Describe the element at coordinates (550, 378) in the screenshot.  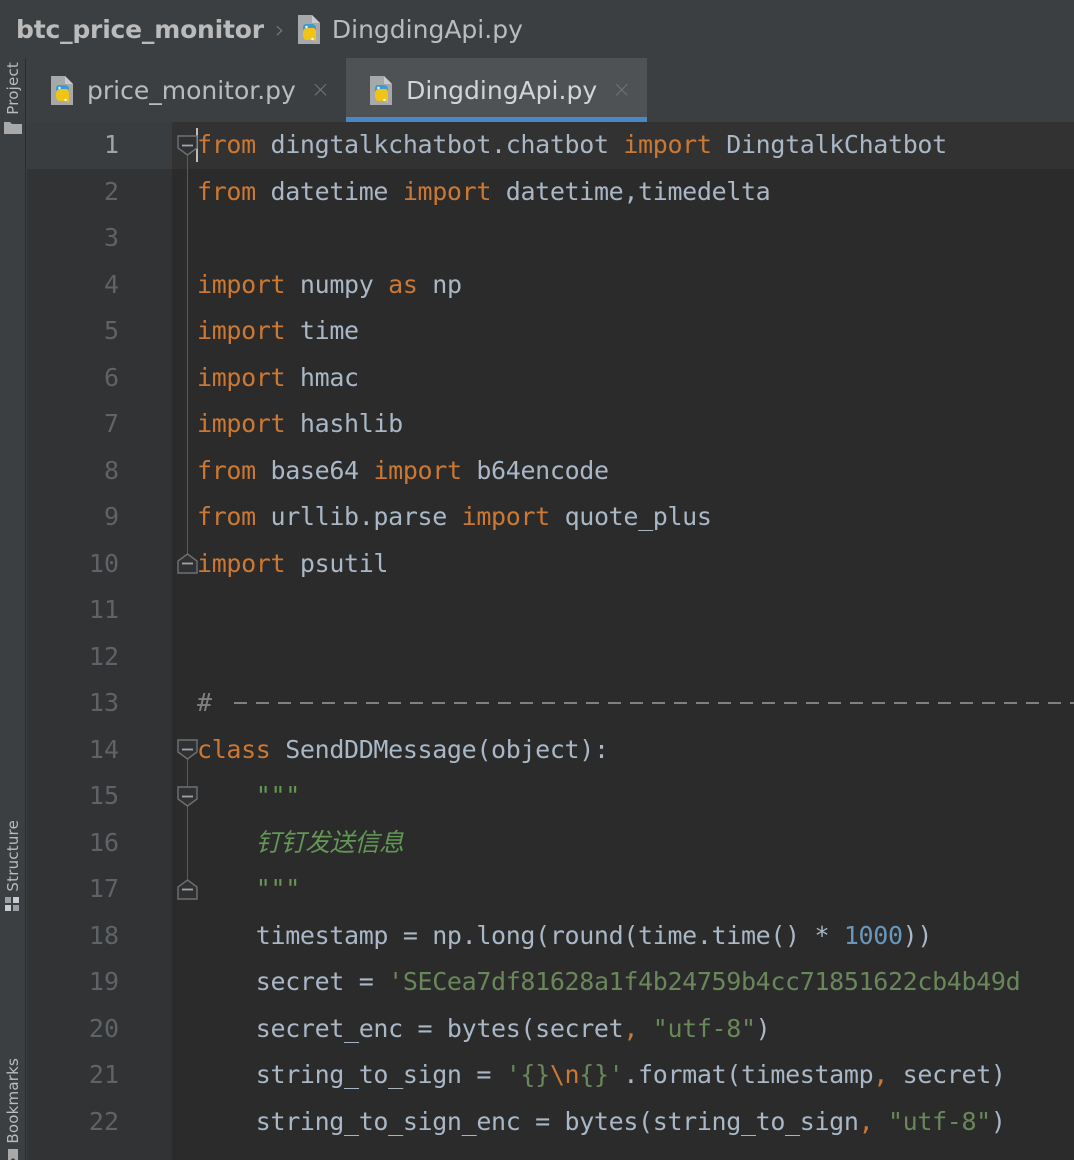
I see `code-line: 6 import hmac` at that location.